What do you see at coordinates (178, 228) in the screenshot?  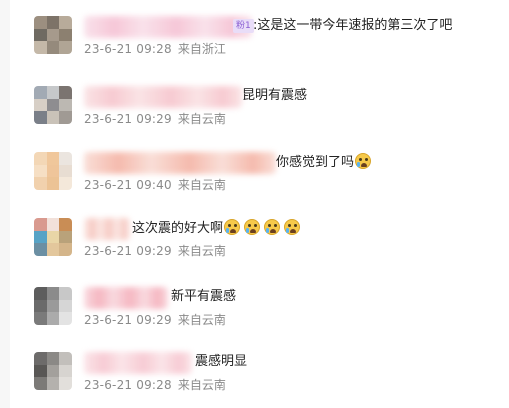 I see `comment-text-content: 这次震的好大啊` at bounding box center [178, 228].